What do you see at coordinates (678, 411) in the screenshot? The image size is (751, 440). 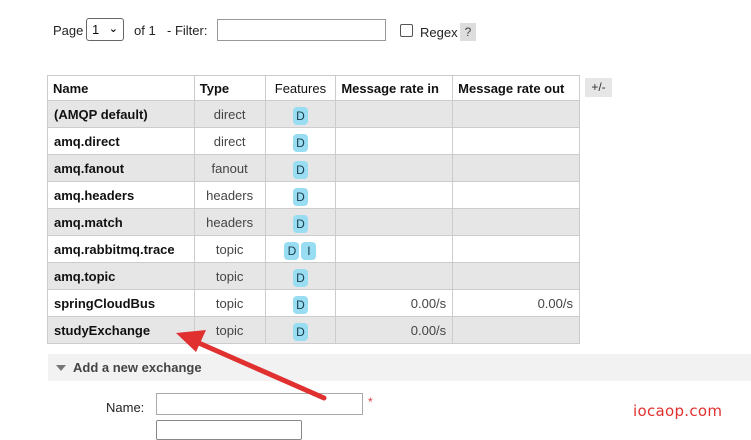 I see `watermark: iocaop.com` at bounding box center [678, 411].